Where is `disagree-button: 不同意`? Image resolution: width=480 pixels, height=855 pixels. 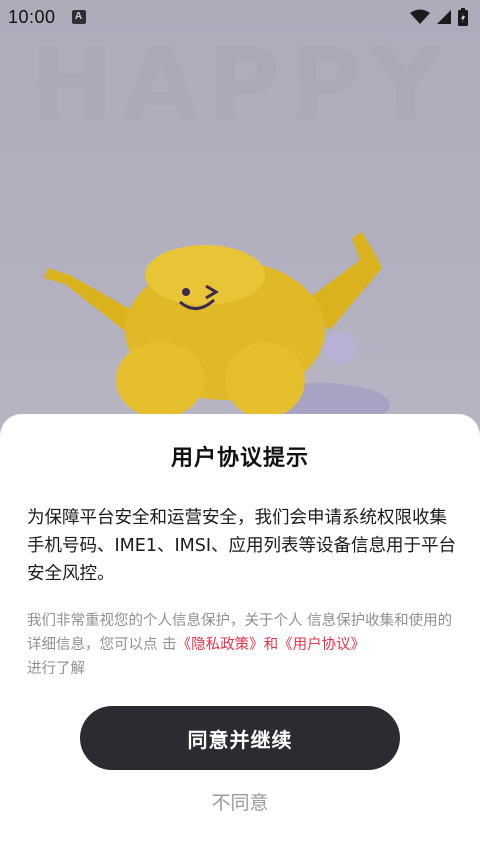 disagree-button: 不同意 is located at coordinates (240, 803).